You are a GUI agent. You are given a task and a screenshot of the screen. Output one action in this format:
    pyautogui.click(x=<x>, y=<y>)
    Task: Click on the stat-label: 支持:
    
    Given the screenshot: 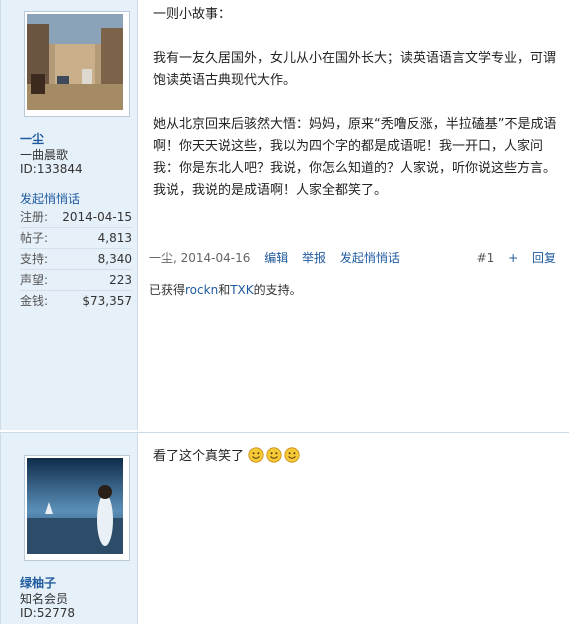 What is the action you would take?
    pyautogui.click(x=34, y=259)
    